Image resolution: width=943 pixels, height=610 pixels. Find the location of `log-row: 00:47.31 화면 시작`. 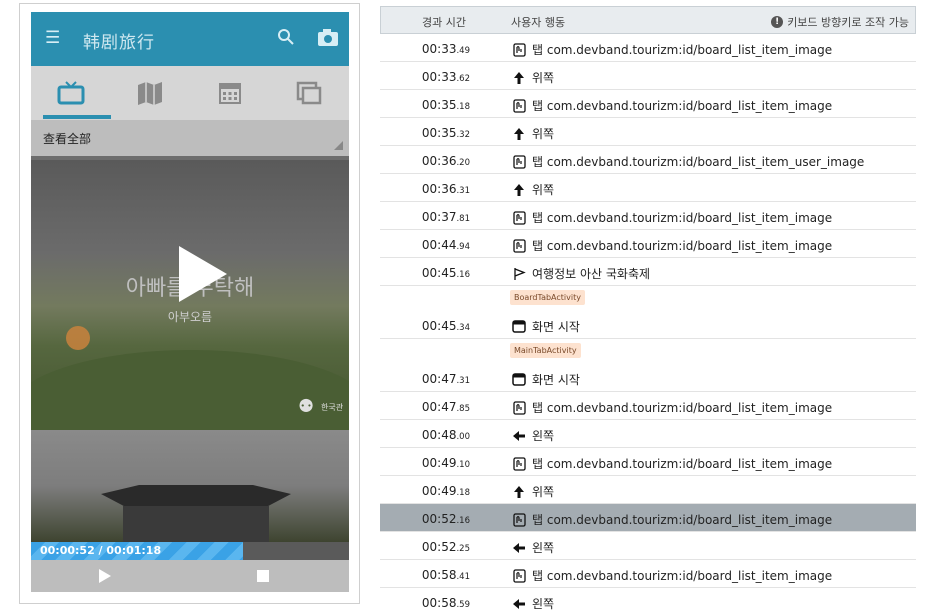

log-row: 00:47.31 화면 시작 is located at coordinates (648, 378).